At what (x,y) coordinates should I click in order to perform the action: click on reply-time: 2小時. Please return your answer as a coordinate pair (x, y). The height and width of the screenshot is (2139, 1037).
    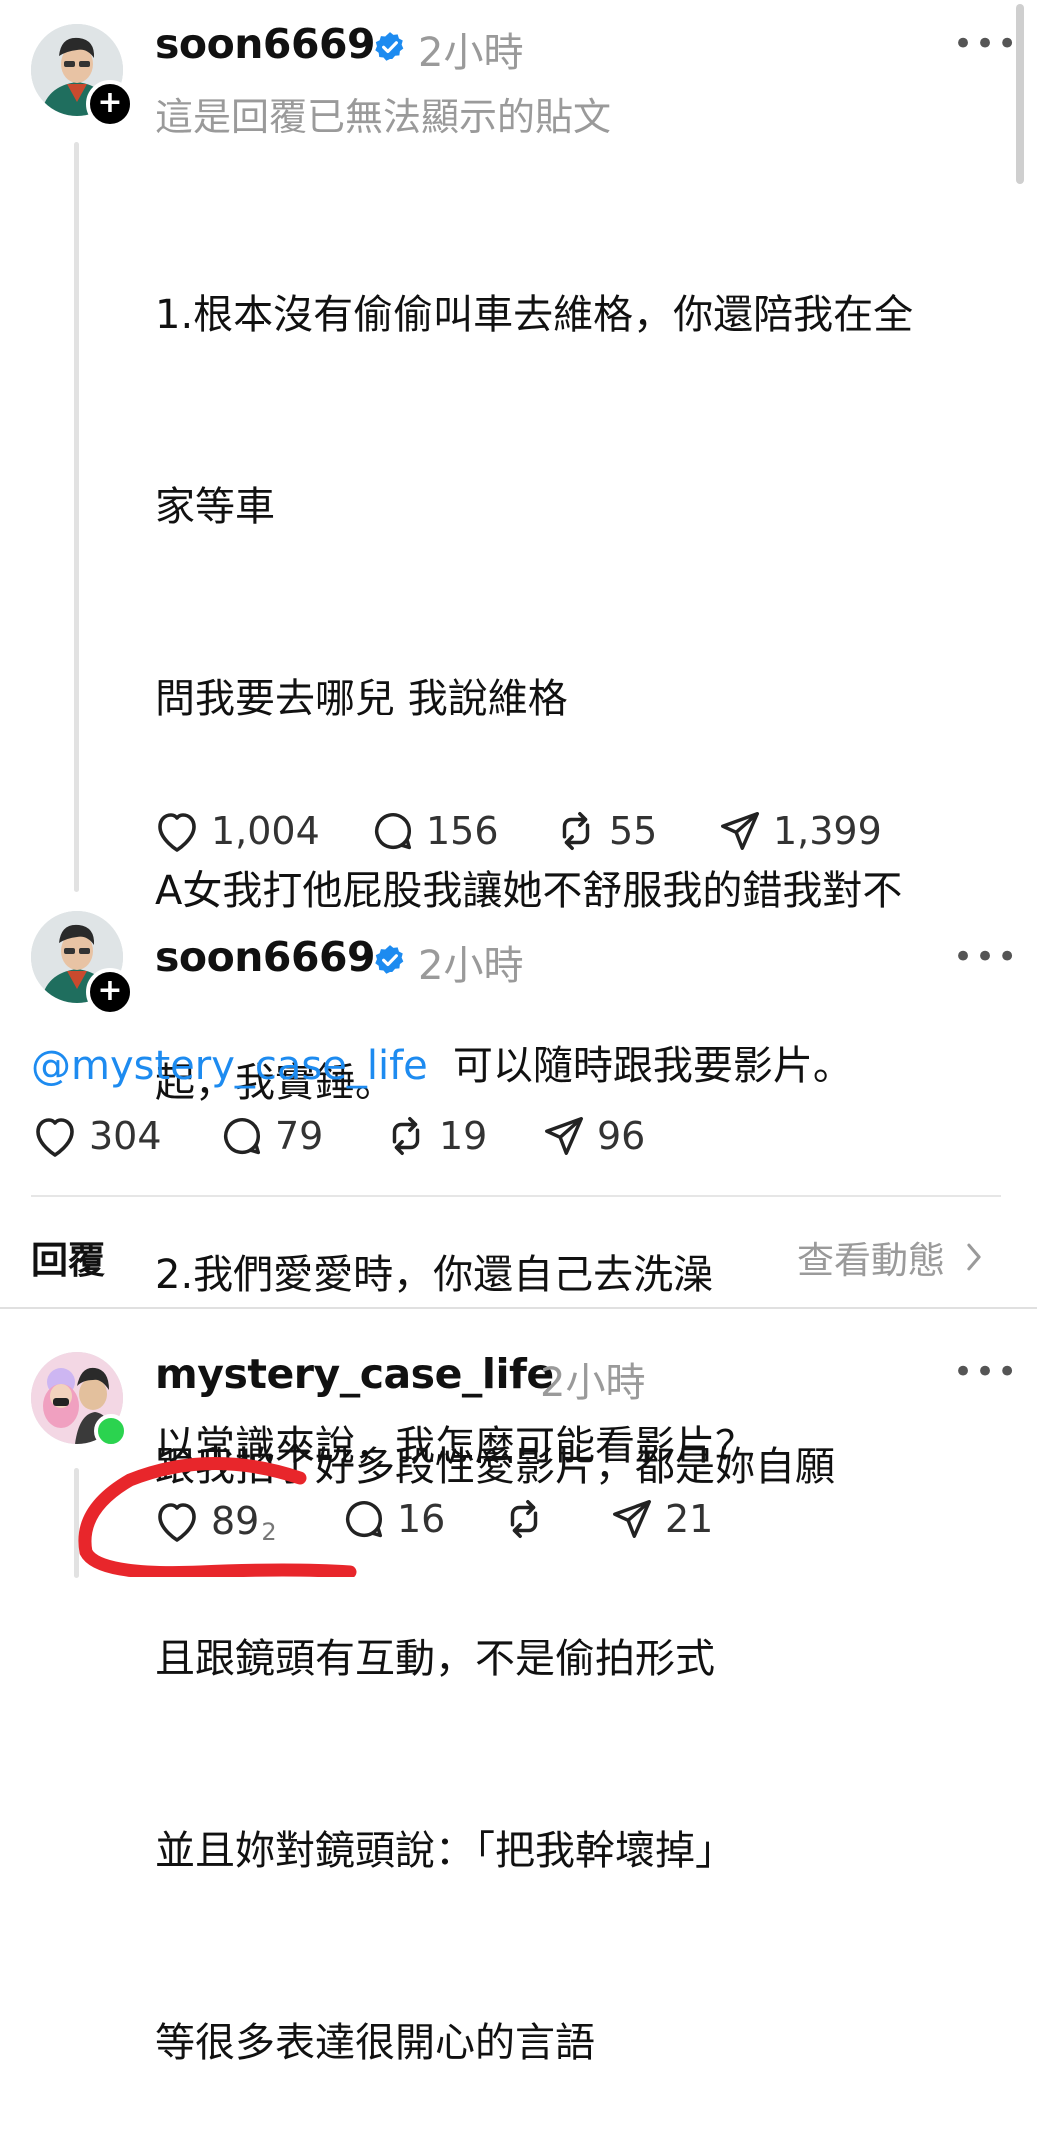
    Looking at the image, I should click on (593, 1383).